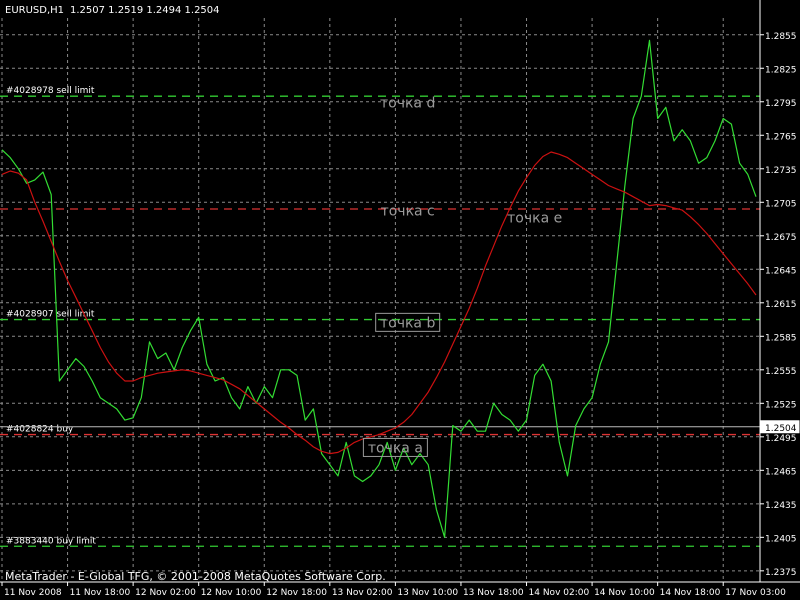 The width and height of the screenshot is (800, 600). I want to click on annotation-label: точка d, so click(407, 103).